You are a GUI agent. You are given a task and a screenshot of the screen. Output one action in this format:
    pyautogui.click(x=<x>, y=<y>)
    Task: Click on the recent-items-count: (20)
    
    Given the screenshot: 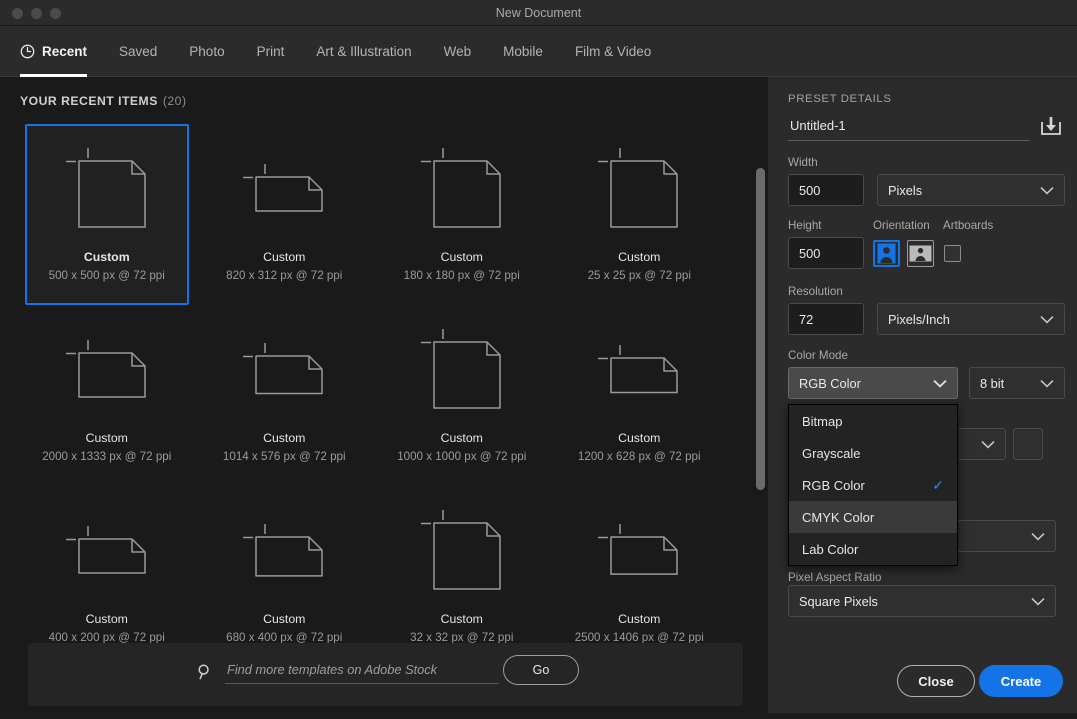 What is the action you would take?
    pyautogui.click(x=174, y=101)
    